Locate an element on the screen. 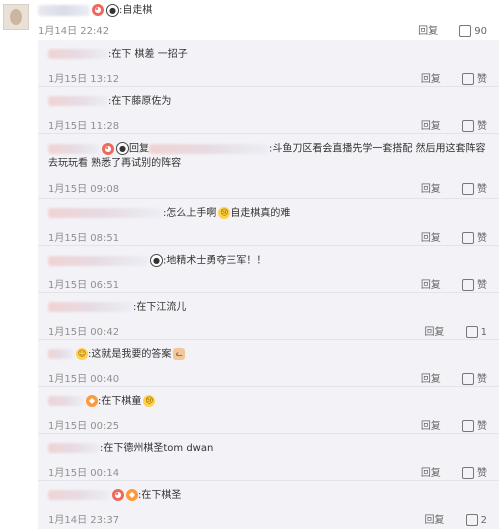 The image size is (499, 529). reply-date: 1月15日 09:08 is located at coordinates (84, 189).